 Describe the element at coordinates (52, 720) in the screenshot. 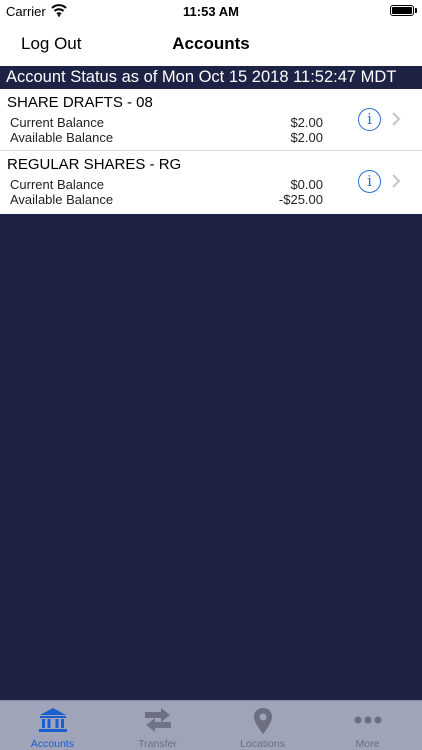

I see `bank-icon` at that location.